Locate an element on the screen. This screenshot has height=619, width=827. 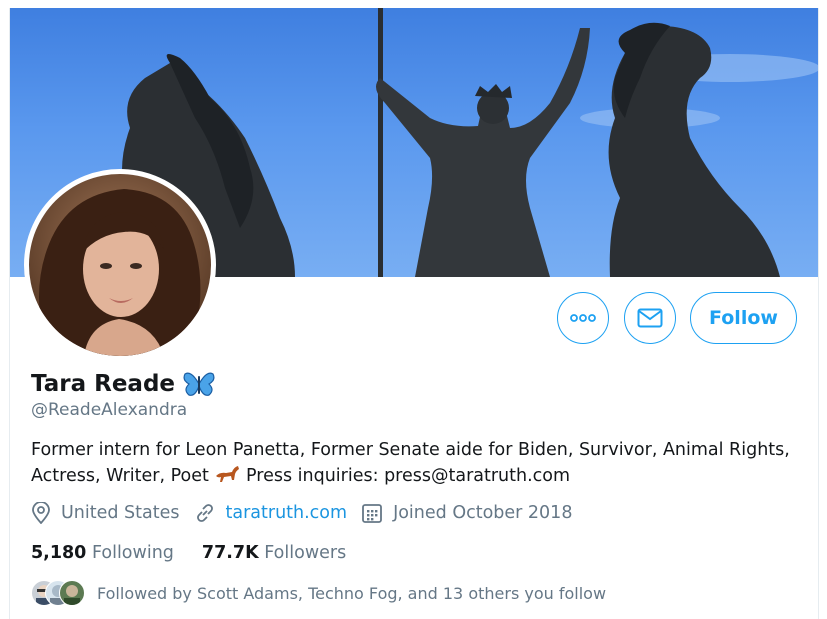
mutual-avatars is located at coordinates (59, 593).